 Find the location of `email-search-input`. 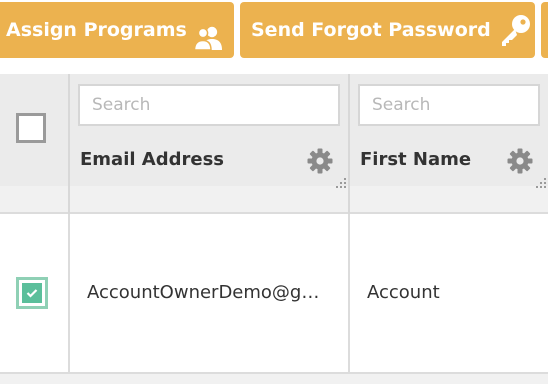

email-search-input is located at coordinates (209, 105).